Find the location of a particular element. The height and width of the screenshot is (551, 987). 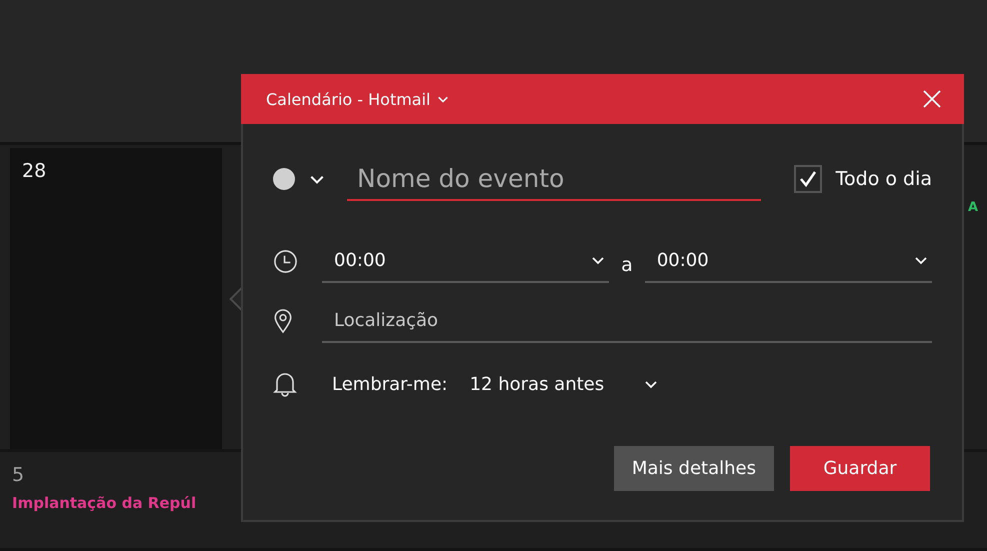

day-number: 5 is located at coordinates (19, 475).